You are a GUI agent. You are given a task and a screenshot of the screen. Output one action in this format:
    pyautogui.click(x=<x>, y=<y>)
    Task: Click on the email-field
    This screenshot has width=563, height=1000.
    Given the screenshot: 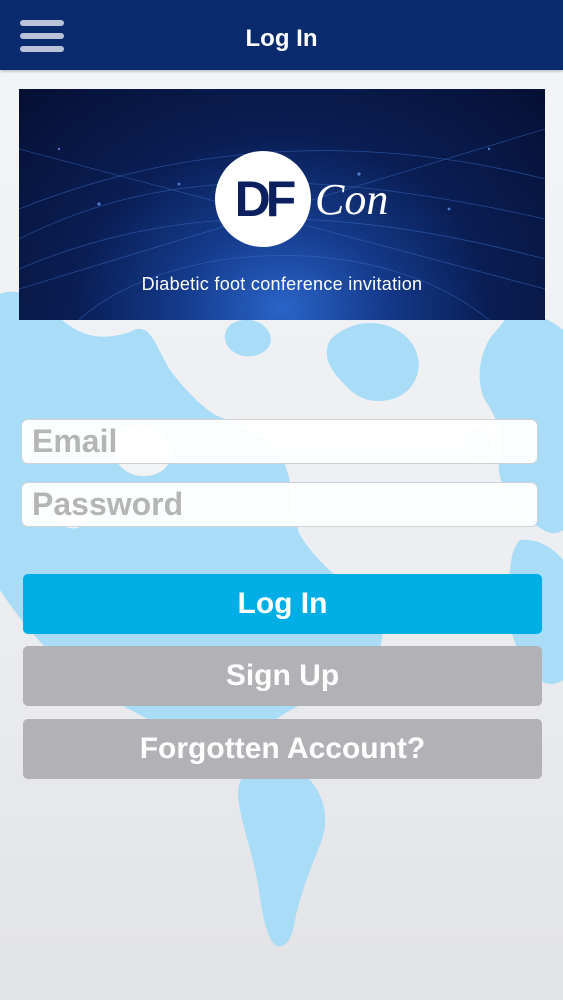 What is the action you would take?
    pyautogui.click(x=279, y=441)
    